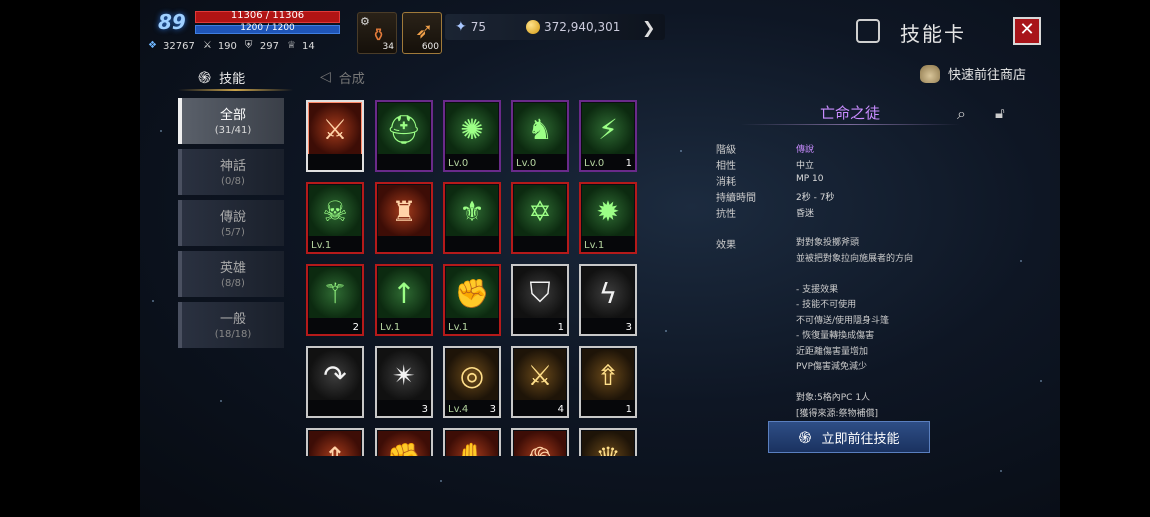  What do you see at coordinates (560, 409) in the screenshot?
I see `card-count: 4` at bounding box center [560, 409].